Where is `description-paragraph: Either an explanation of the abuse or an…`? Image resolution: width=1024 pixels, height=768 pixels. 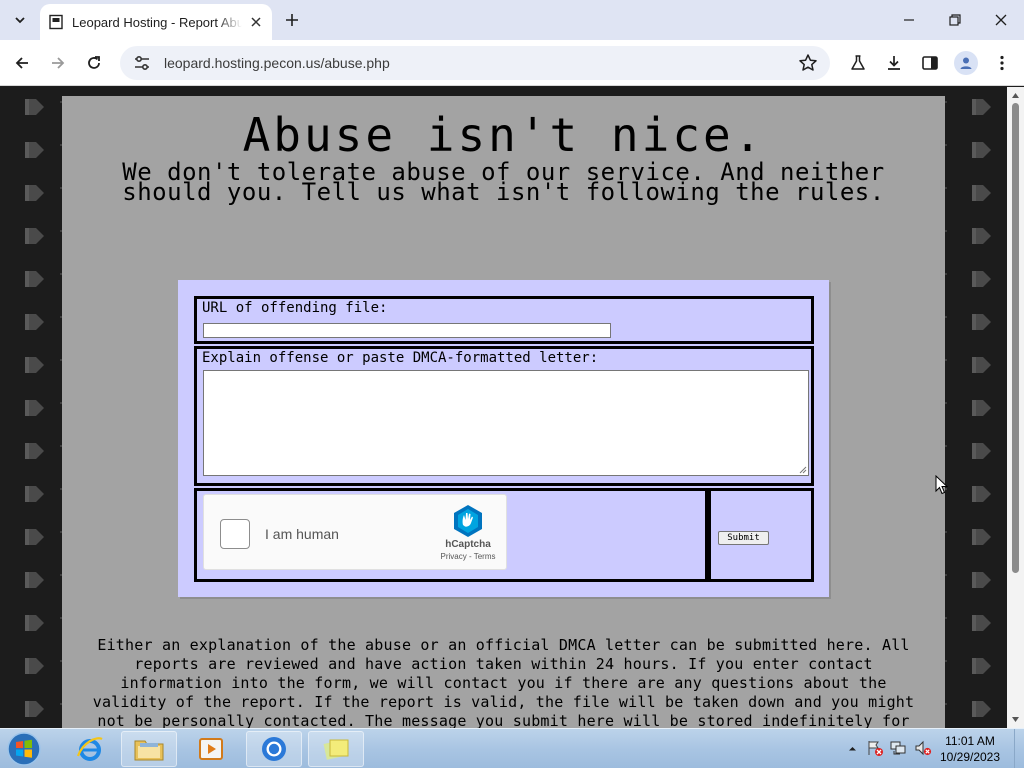
description-paragraph: Either an explanation of the abuse or an… is located at coordinates (503, 682).